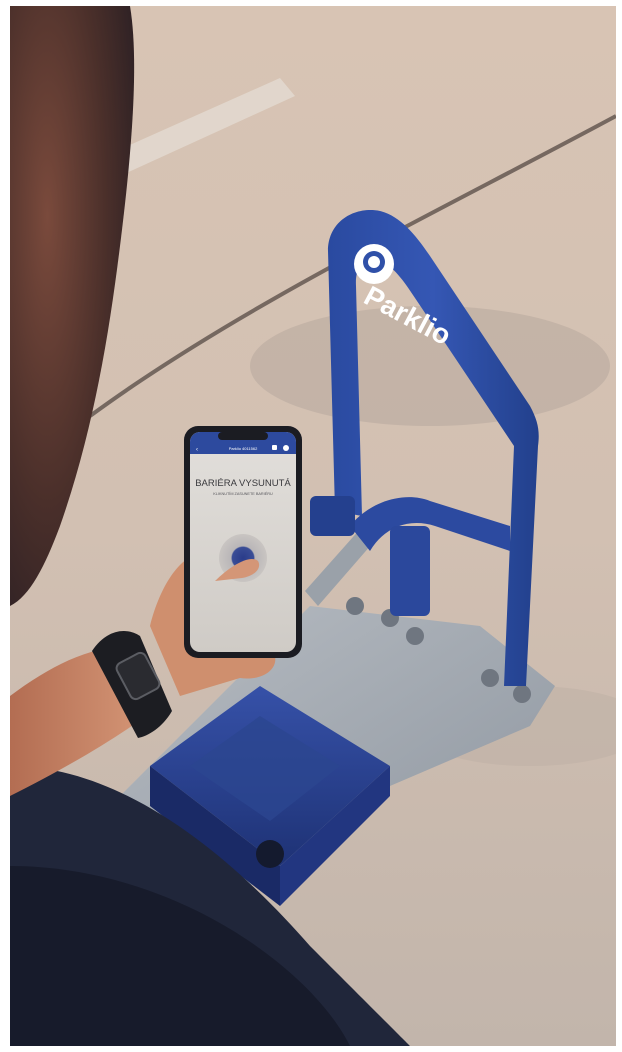 The height and width of the screenshot is (1052, 622). What do you see at coordinates (286, 448) in the screenshot?
I see `gear-icon` at bounding box center [286, 448].